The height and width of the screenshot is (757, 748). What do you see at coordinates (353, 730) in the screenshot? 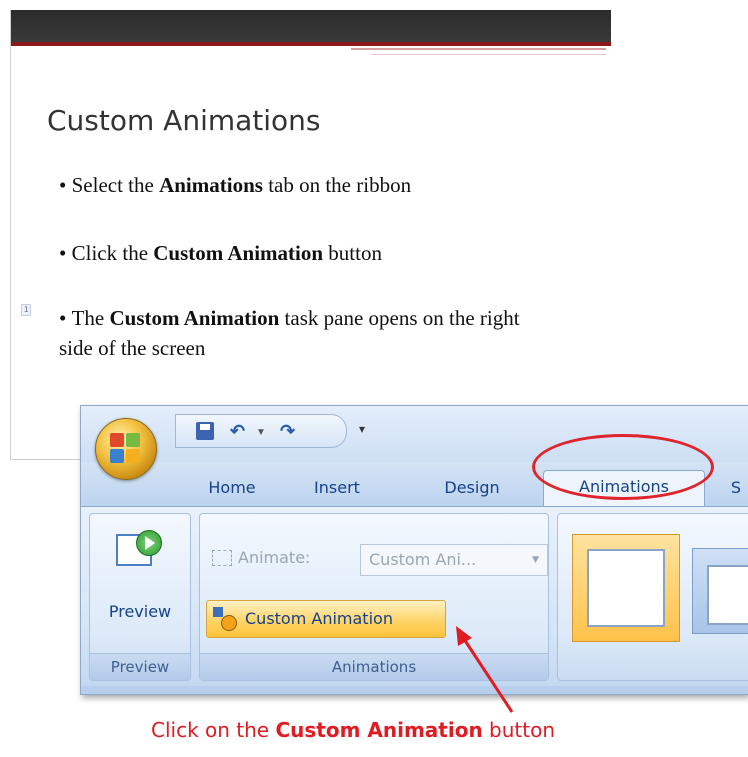
I see `callout-caption: Click on the Custom Animation button` at bounding box center [353, 730].